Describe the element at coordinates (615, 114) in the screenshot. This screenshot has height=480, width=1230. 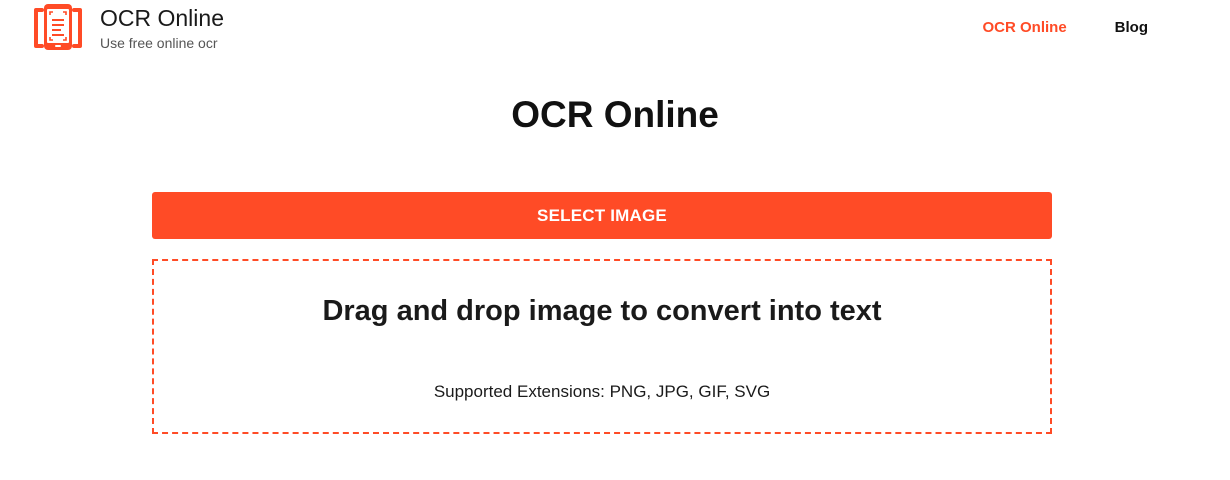
I see `page-title: OCR Online` at that location.